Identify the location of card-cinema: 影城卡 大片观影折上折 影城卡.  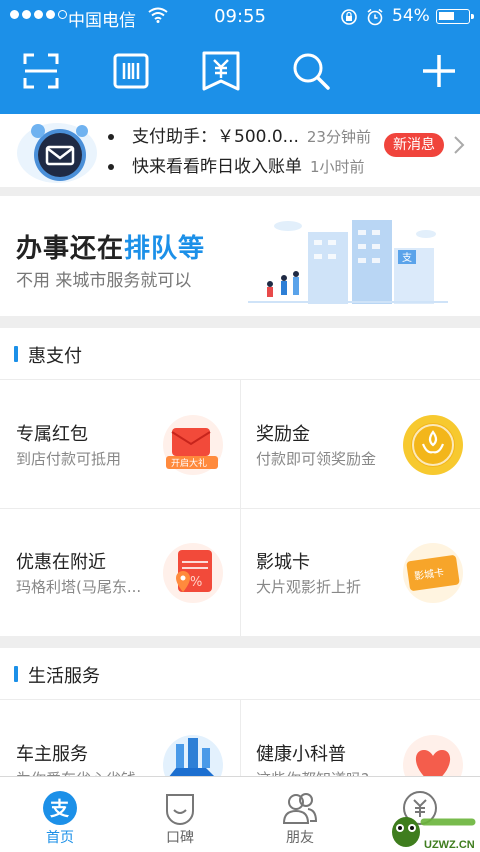
(360, 572).